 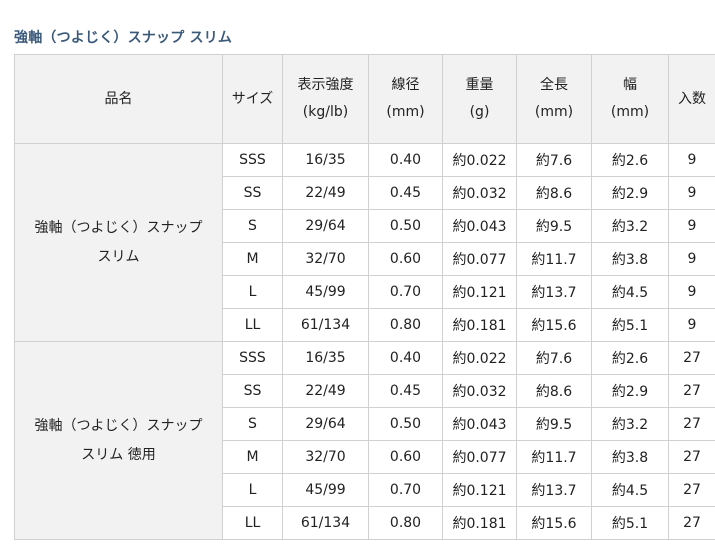 I want to click on header-cell-qty: 入数, so click(x=691, y=99).